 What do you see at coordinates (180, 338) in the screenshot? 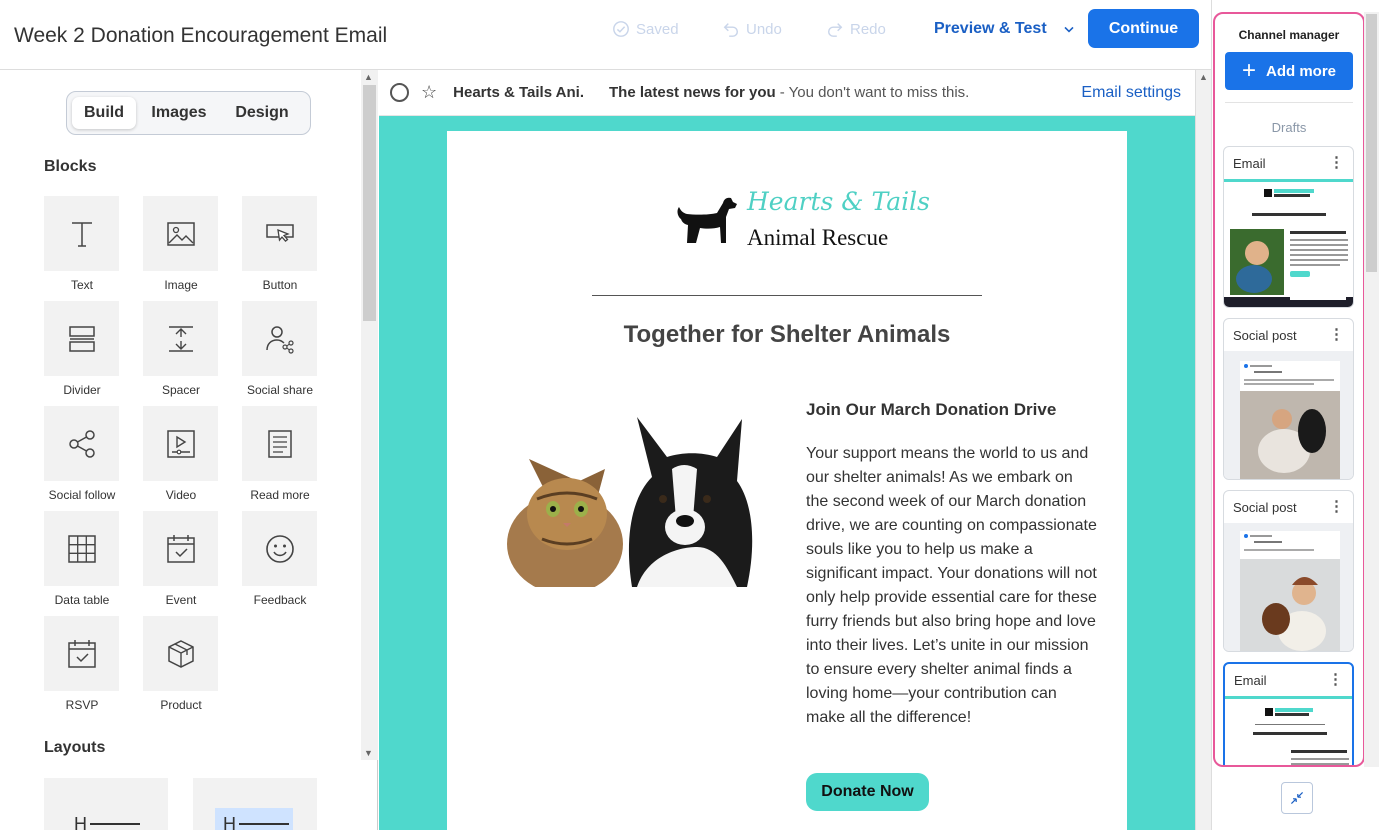
I see `spacer-icon` at bounding box center [180, 338].